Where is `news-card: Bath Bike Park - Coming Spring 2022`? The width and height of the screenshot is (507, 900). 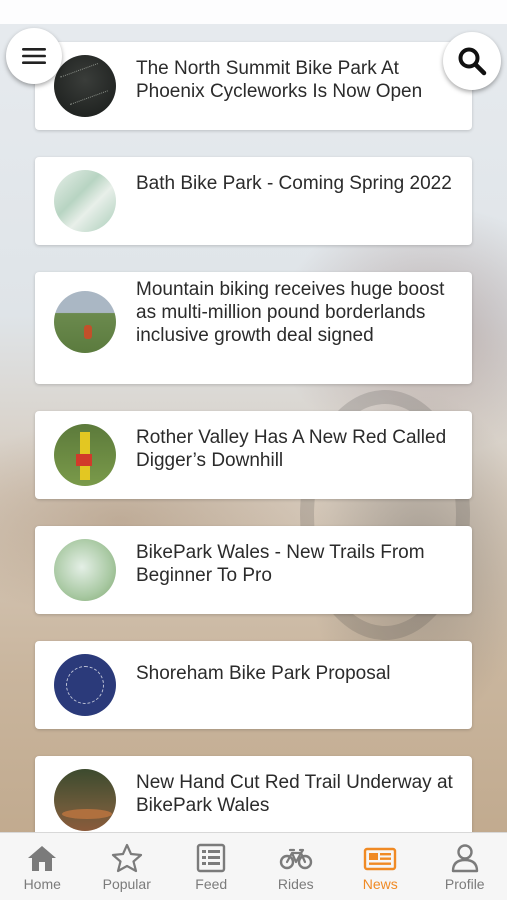 news-card: Bath Bike Park - Coming Spring 2022 is located at coordinates (253, 201).